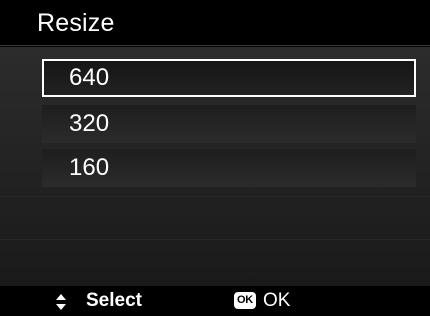 This screenshot has height=316, width=430. Describe the element at coordinates (229, 78) in the screenshot. I see `menu-item-640: 640` at that location.